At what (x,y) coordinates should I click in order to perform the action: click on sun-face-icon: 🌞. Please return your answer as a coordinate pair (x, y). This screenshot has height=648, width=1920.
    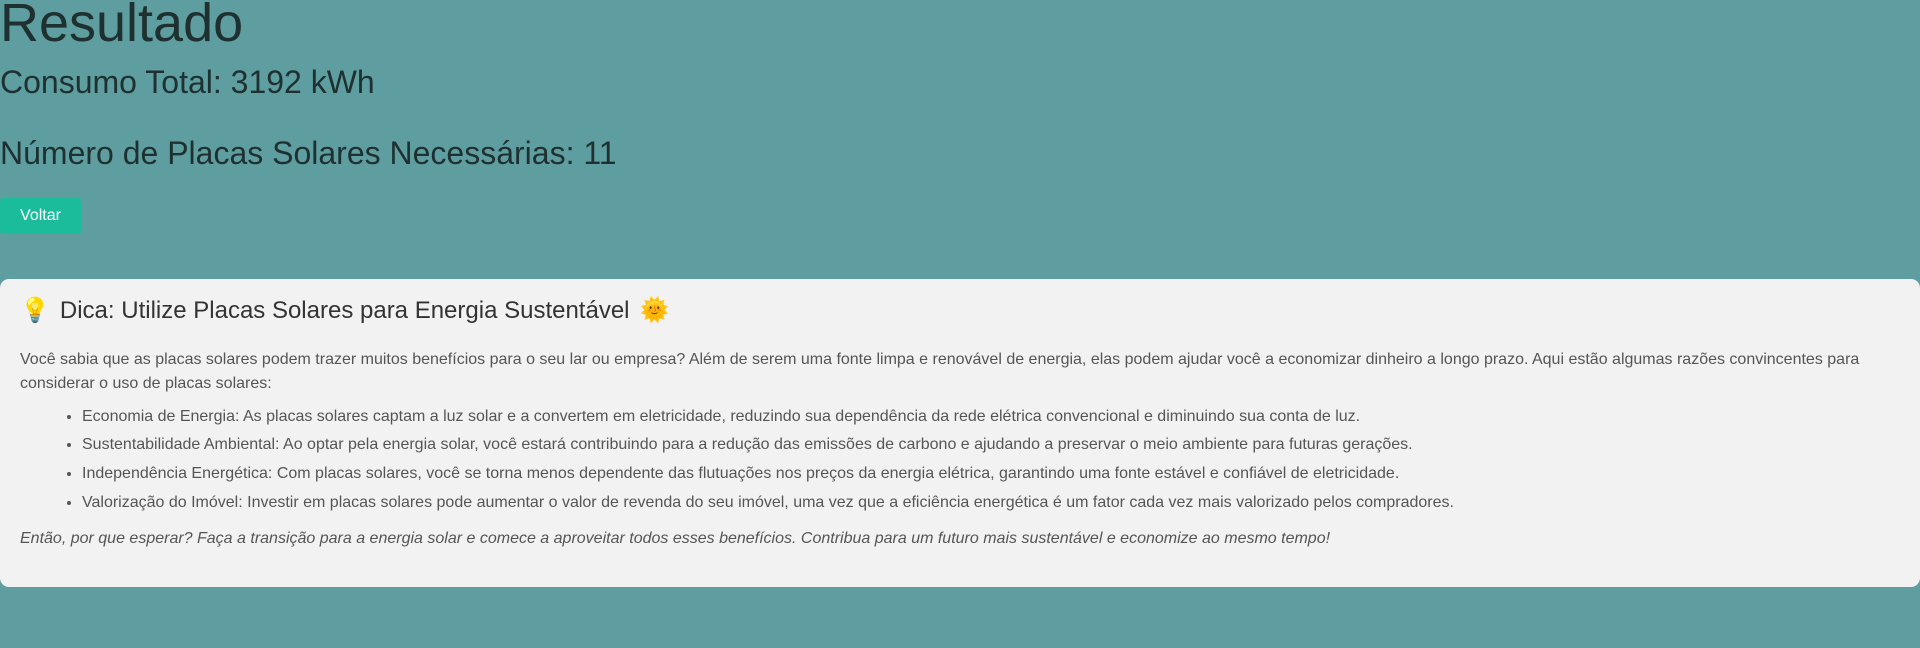
    Looking at the image, I should click on (654, 311).